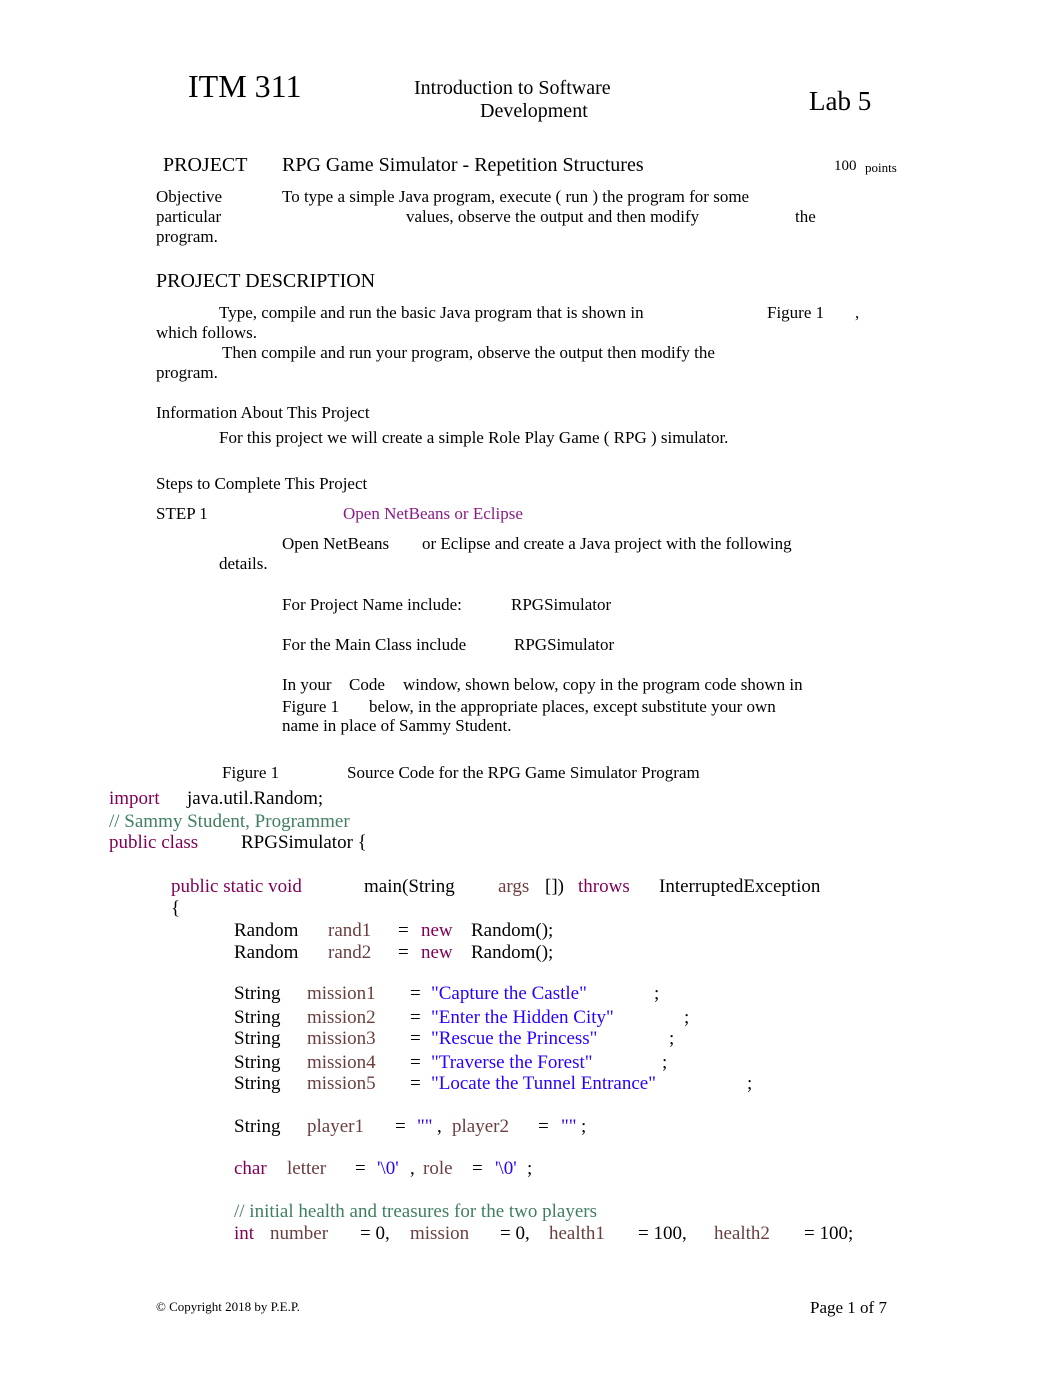 This screenshot has height=1377, width=1062. Describe the element at coordinates (845, 166) in the screenshot. I see `points-value: 100` at that location.